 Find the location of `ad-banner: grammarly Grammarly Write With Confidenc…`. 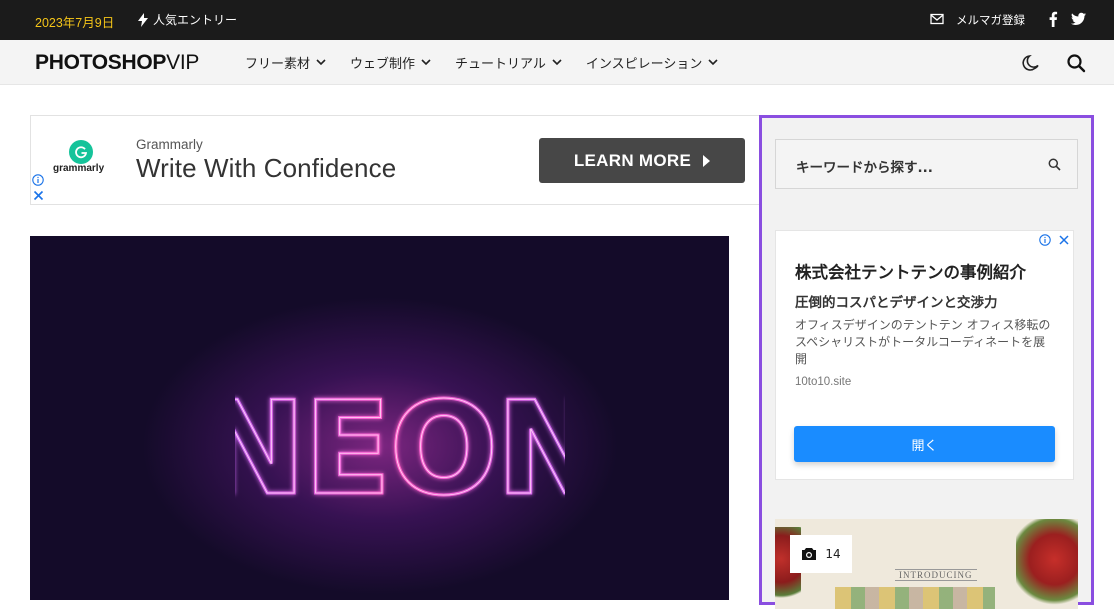

ad-banner: grammarly Grammarly Write With Confidenc… is located at coordinates (395, 160).